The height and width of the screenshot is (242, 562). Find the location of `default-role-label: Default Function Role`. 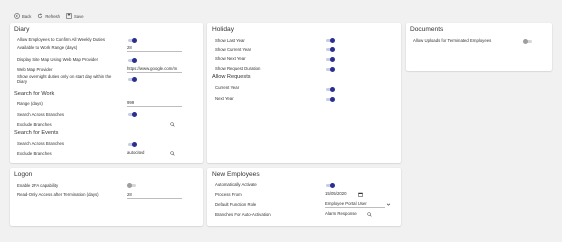

default-role-label: Default Function Role is located at coordinates (236, 204).